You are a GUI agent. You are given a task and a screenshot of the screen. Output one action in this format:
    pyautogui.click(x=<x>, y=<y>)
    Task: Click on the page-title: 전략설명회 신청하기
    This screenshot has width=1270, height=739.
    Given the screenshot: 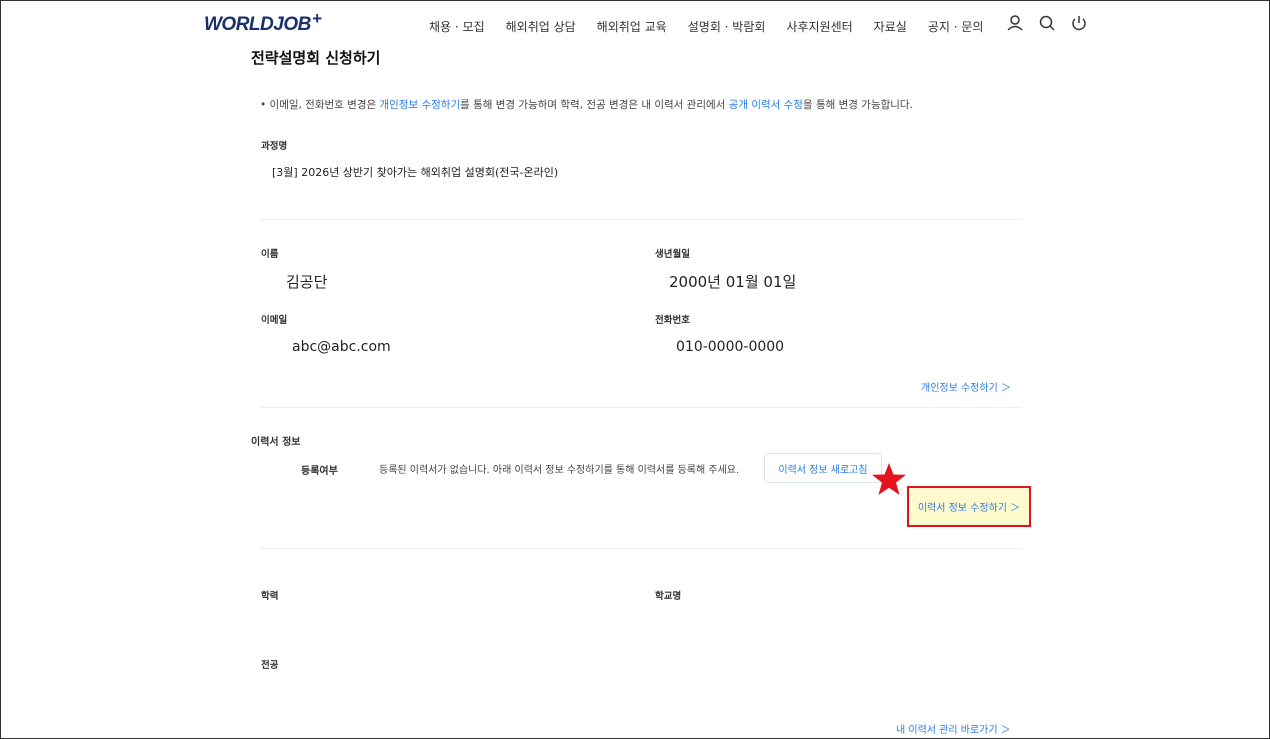 What is the action you would take?
    pyautogui.click(x=316, y=58)
    